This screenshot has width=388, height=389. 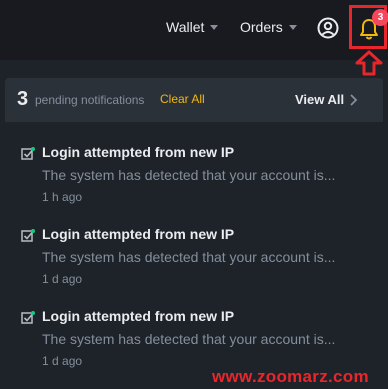 What do you see at coordinates (369, 63) in the screenshot?
I see `pointer-arrow-icon` at bounding box center [369, 63].